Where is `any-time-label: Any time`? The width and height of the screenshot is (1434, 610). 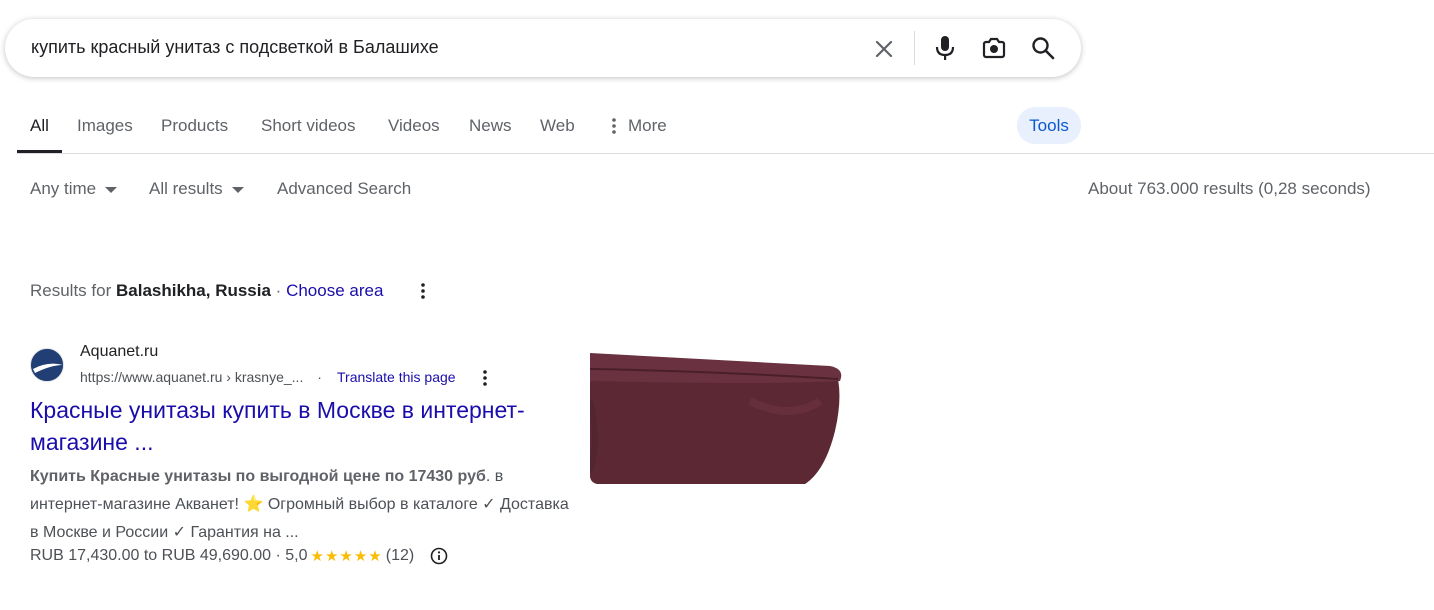 any-time-label: Any time is located at coordinates (63, 188).